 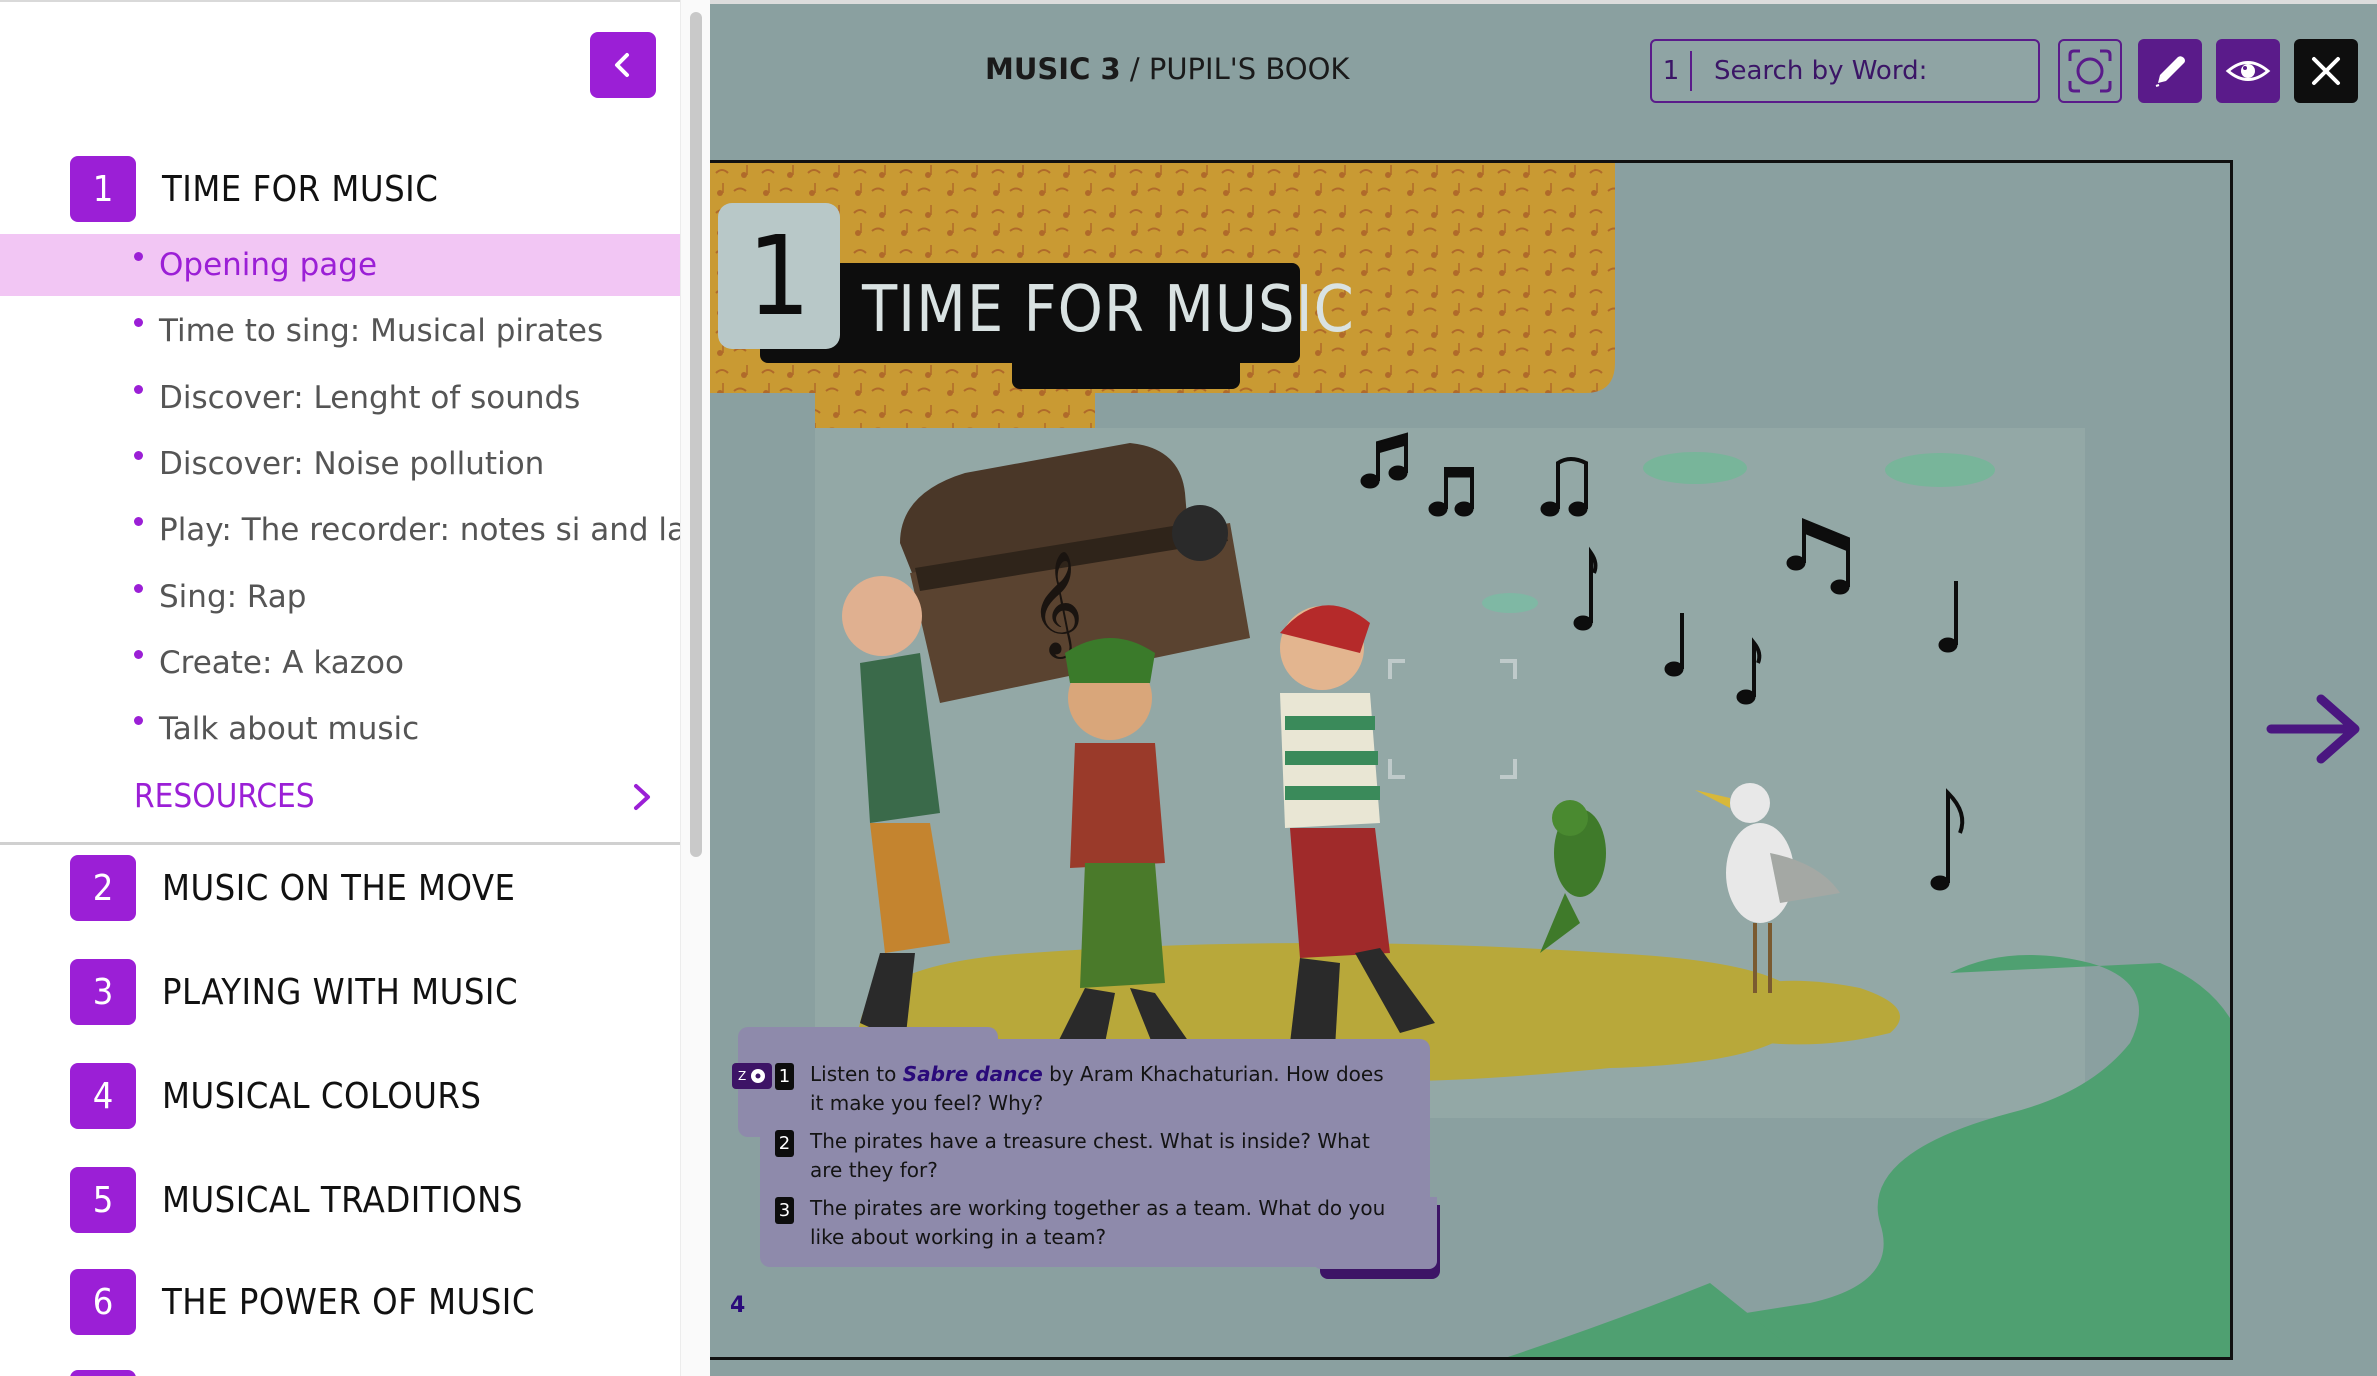 I want to click on visibility-toggle-button, so click(x=2248, y=71).